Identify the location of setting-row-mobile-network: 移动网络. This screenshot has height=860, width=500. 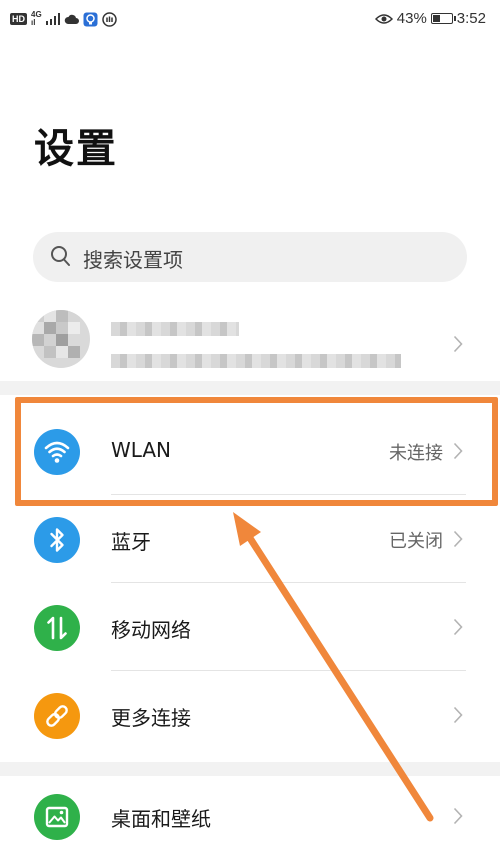
(250, 627).